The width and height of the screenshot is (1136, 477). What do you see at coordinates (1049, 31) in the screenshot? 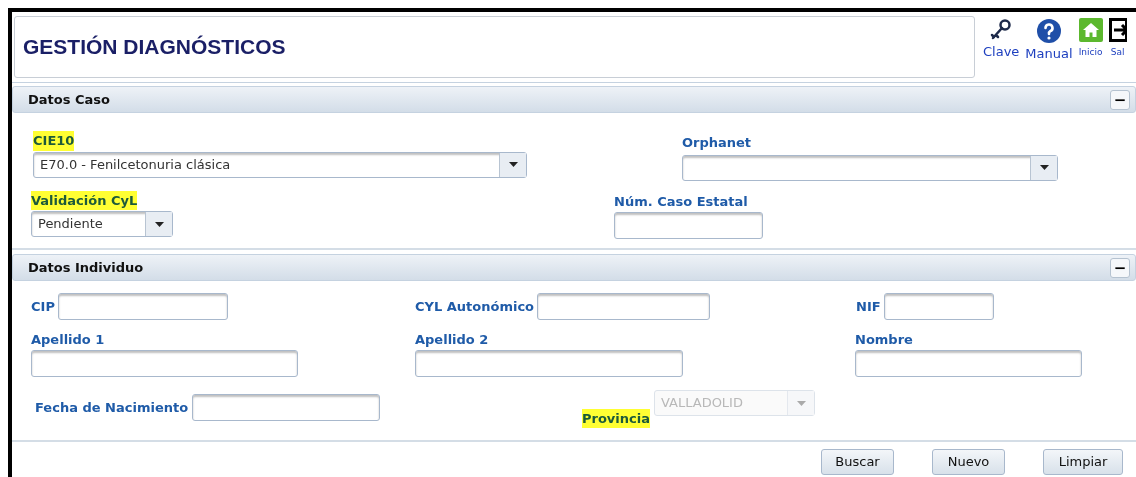
I see `help-icon` at bounding box center [1049, 31].